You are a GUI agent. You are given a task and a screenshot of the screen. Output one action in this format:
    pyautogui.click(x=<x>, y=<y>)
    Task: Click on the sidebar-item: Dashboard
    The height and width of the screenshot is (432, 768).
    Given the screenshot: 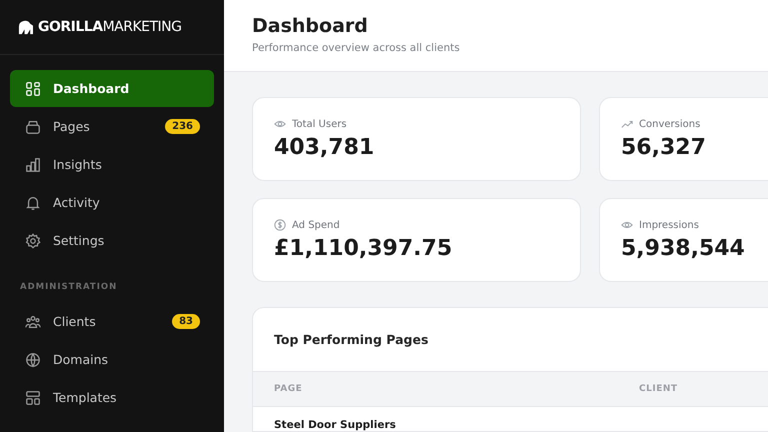 What is the action you would take?
    pyautogui.click(x=112, y=88)
    